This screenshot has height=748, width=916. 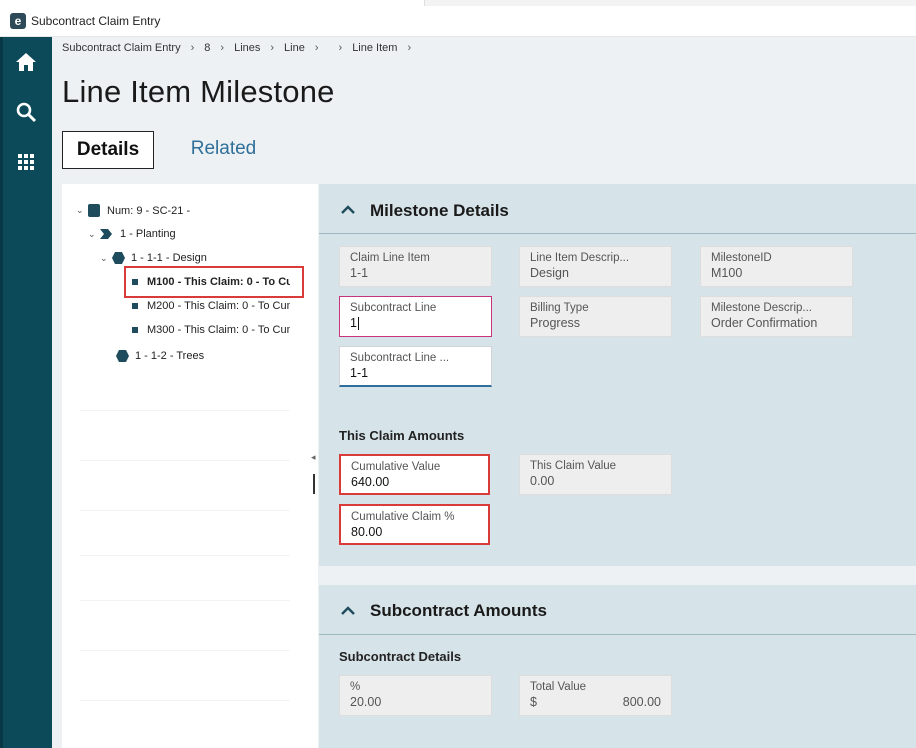 I want to click on cumulative-value-input: Cumulative Value 640.00, so click(x=414, y=474).